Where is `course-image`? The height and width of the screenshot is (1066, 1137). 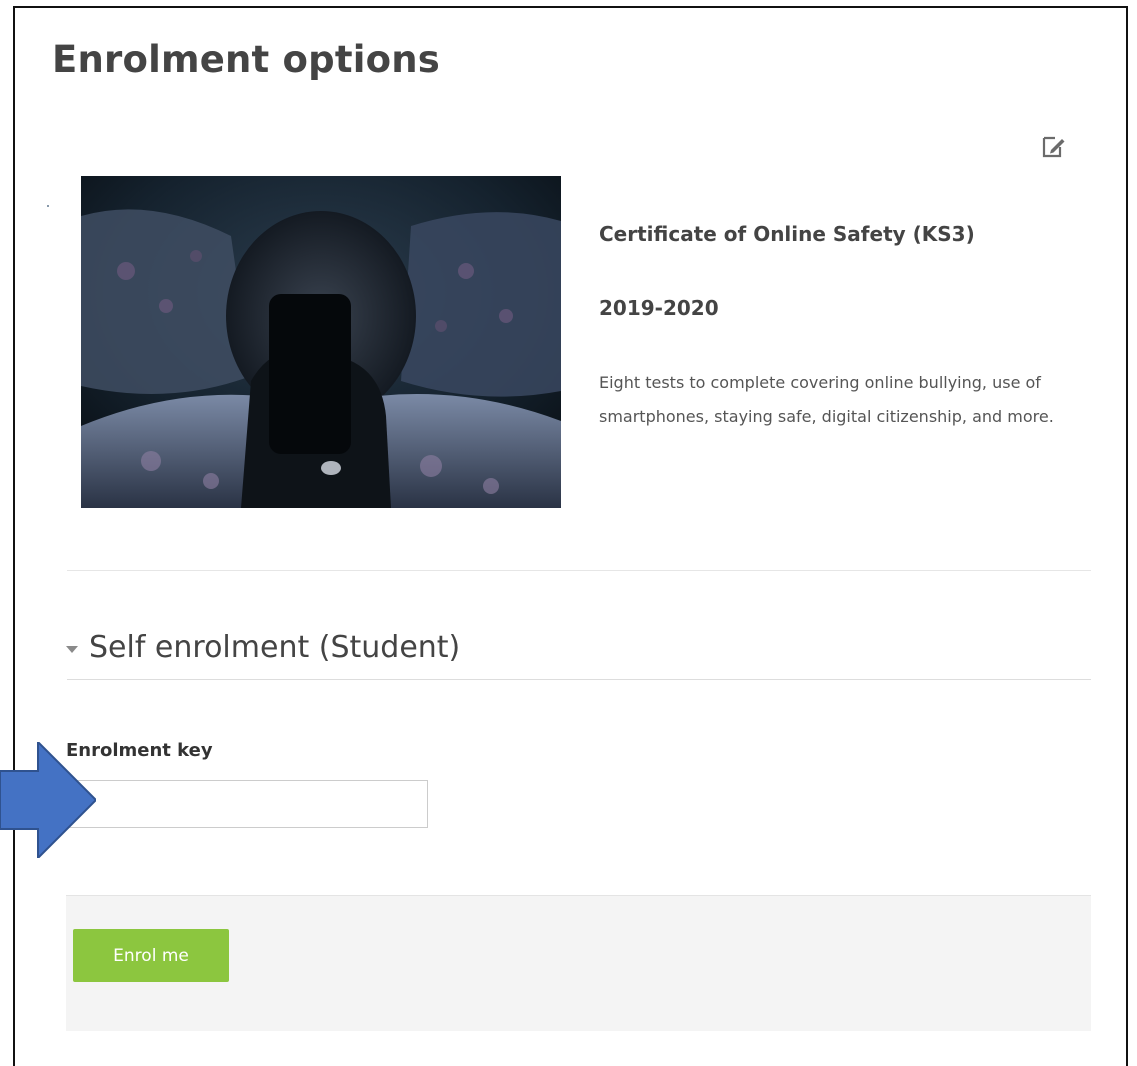 course-image is located at coordinates (321, 342).